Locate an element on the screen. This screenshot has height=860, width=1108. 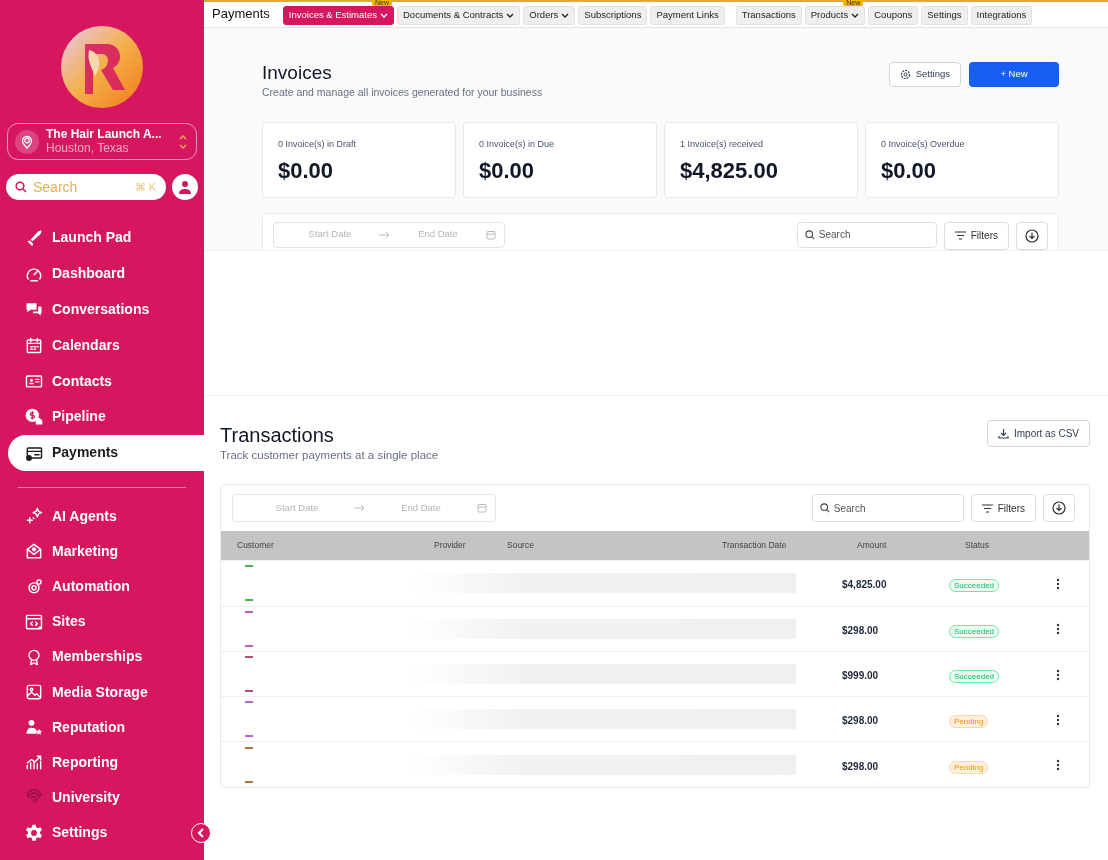
sidebar-item: Reputation is located at coordinates (98, 727).